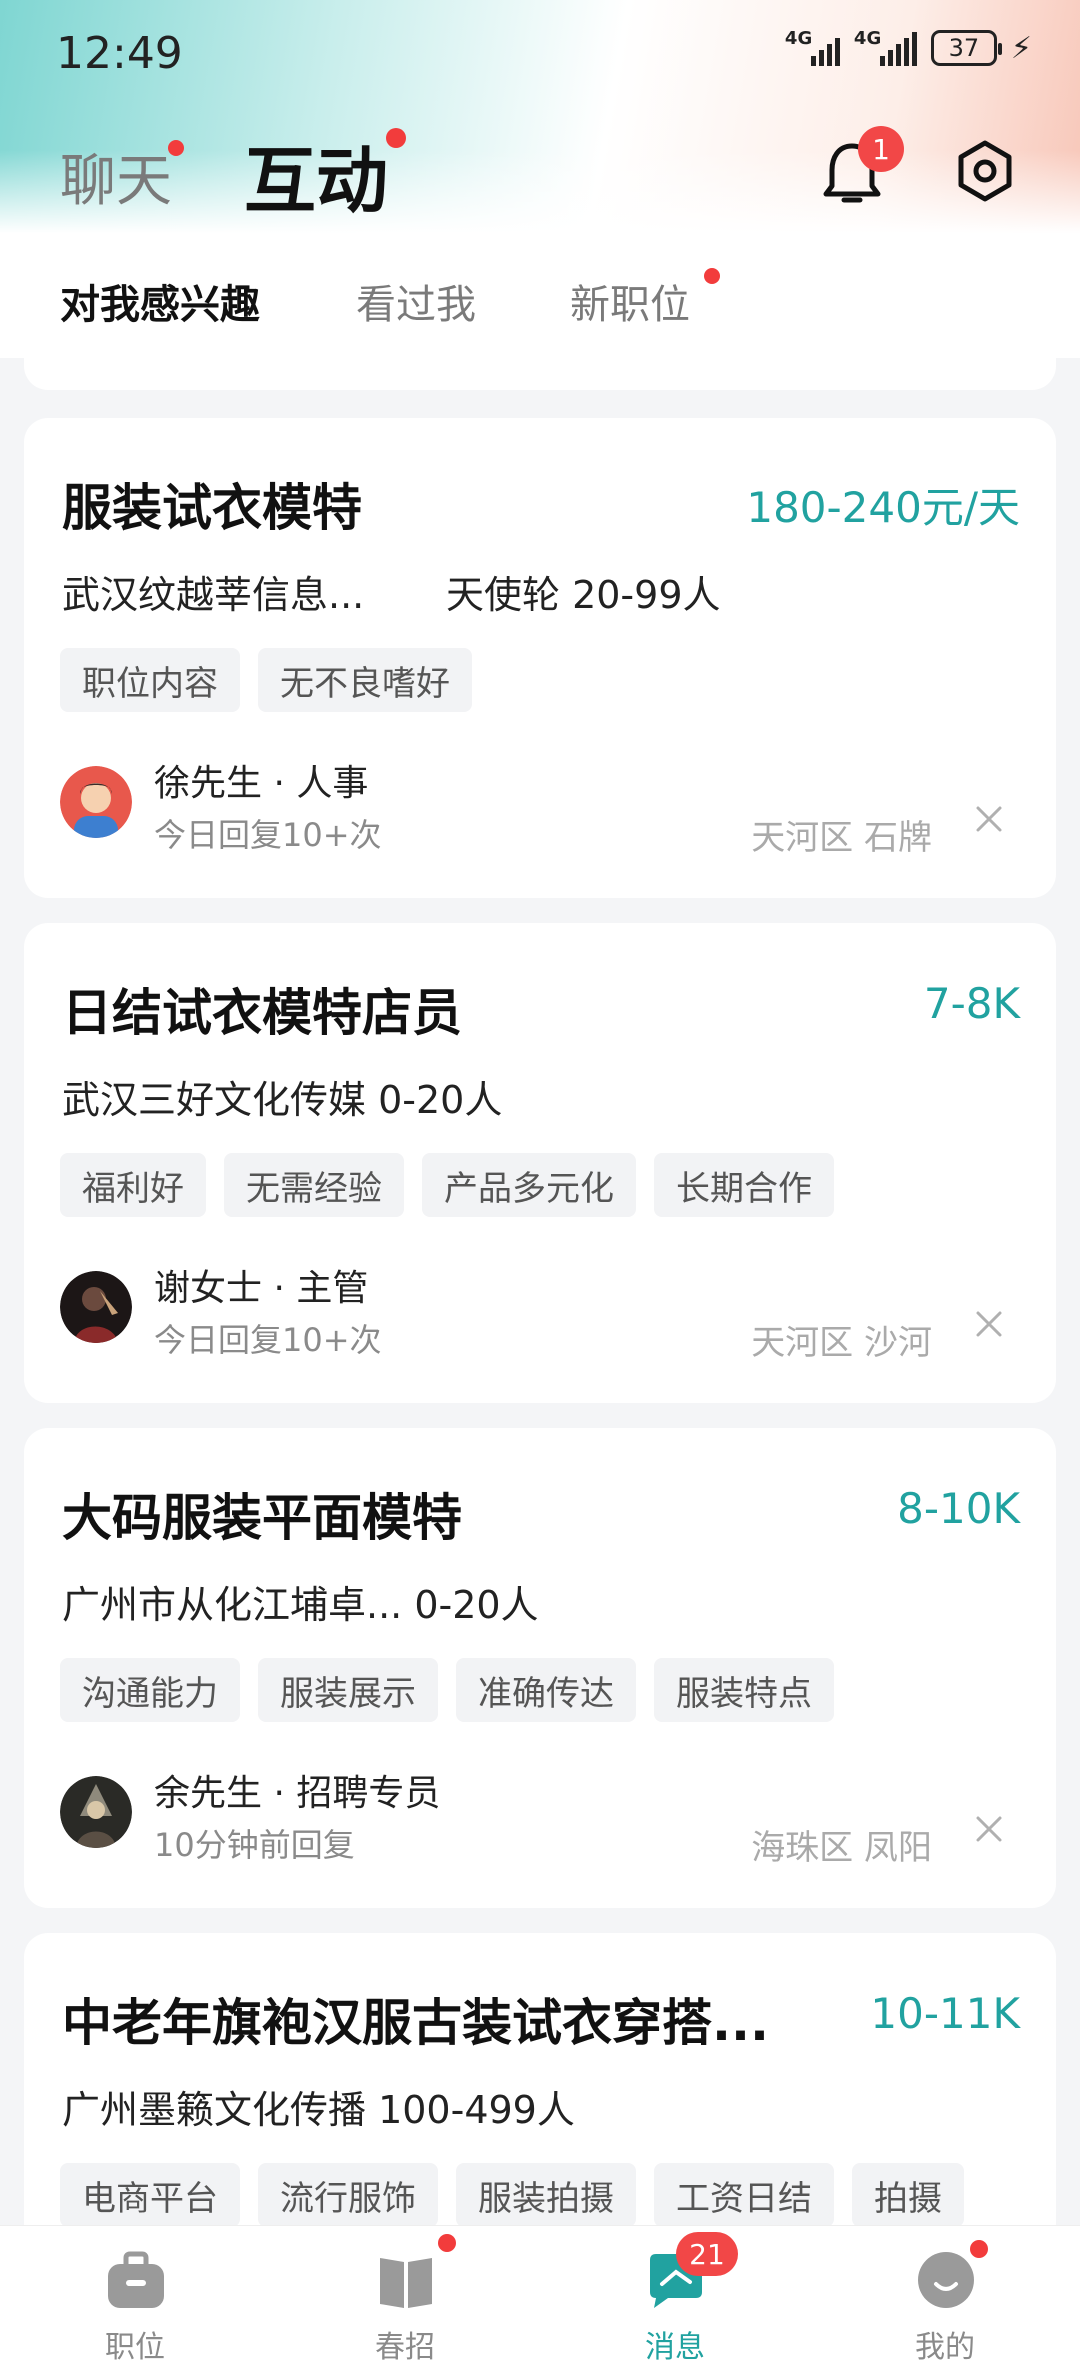  What do you see at coordinates (529, 1185) in the screenshot?
I see `job-tag: 产品多元化` at bounding box center [529, 1185].